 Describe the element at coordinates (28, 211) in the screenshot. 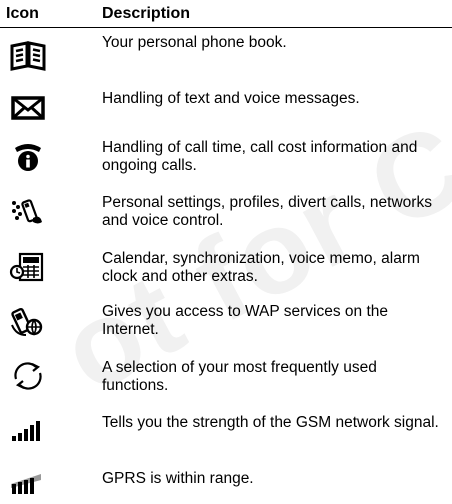

I see `phone-settings-icon` at that location.